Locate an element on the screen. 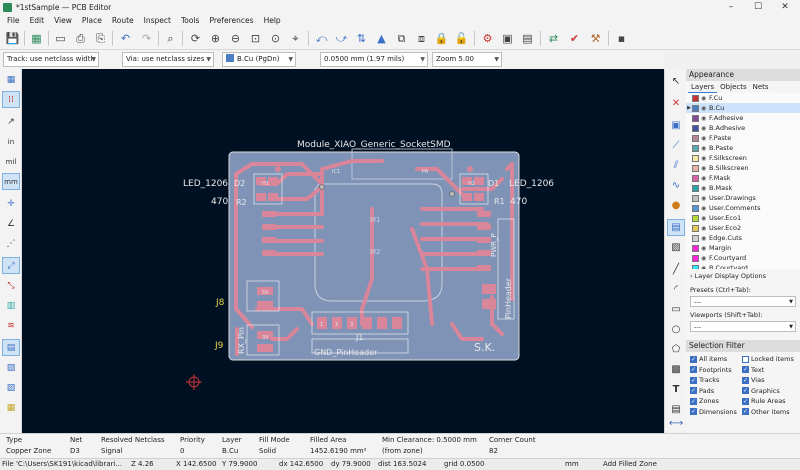 The width and height of the screenshot is (800, 470). tune-length-icon: ∿ is located at coordinates (676, 185).